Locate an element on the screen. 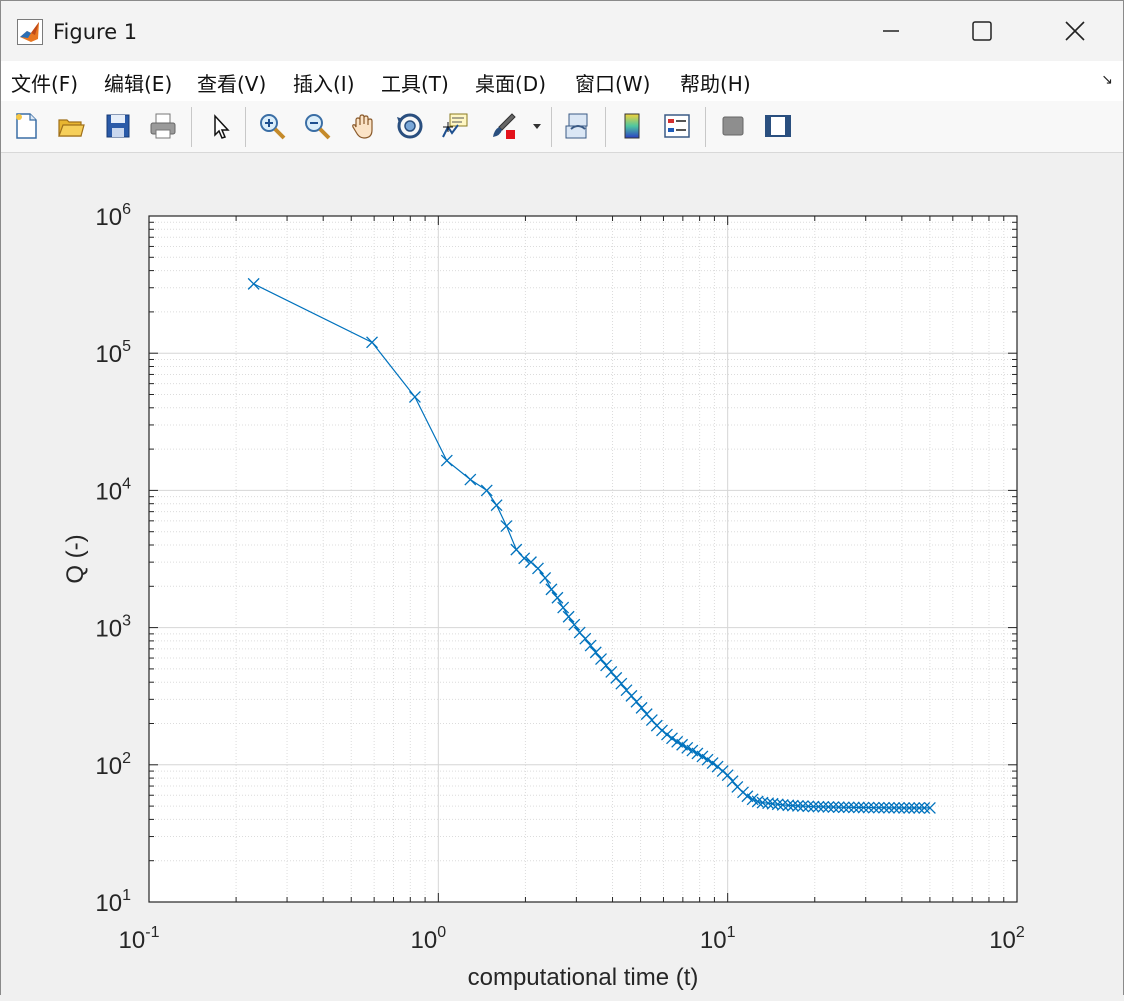 The height and width of the screenshot is (1001, 1124). close-button is located at coordinates (1075, 31).